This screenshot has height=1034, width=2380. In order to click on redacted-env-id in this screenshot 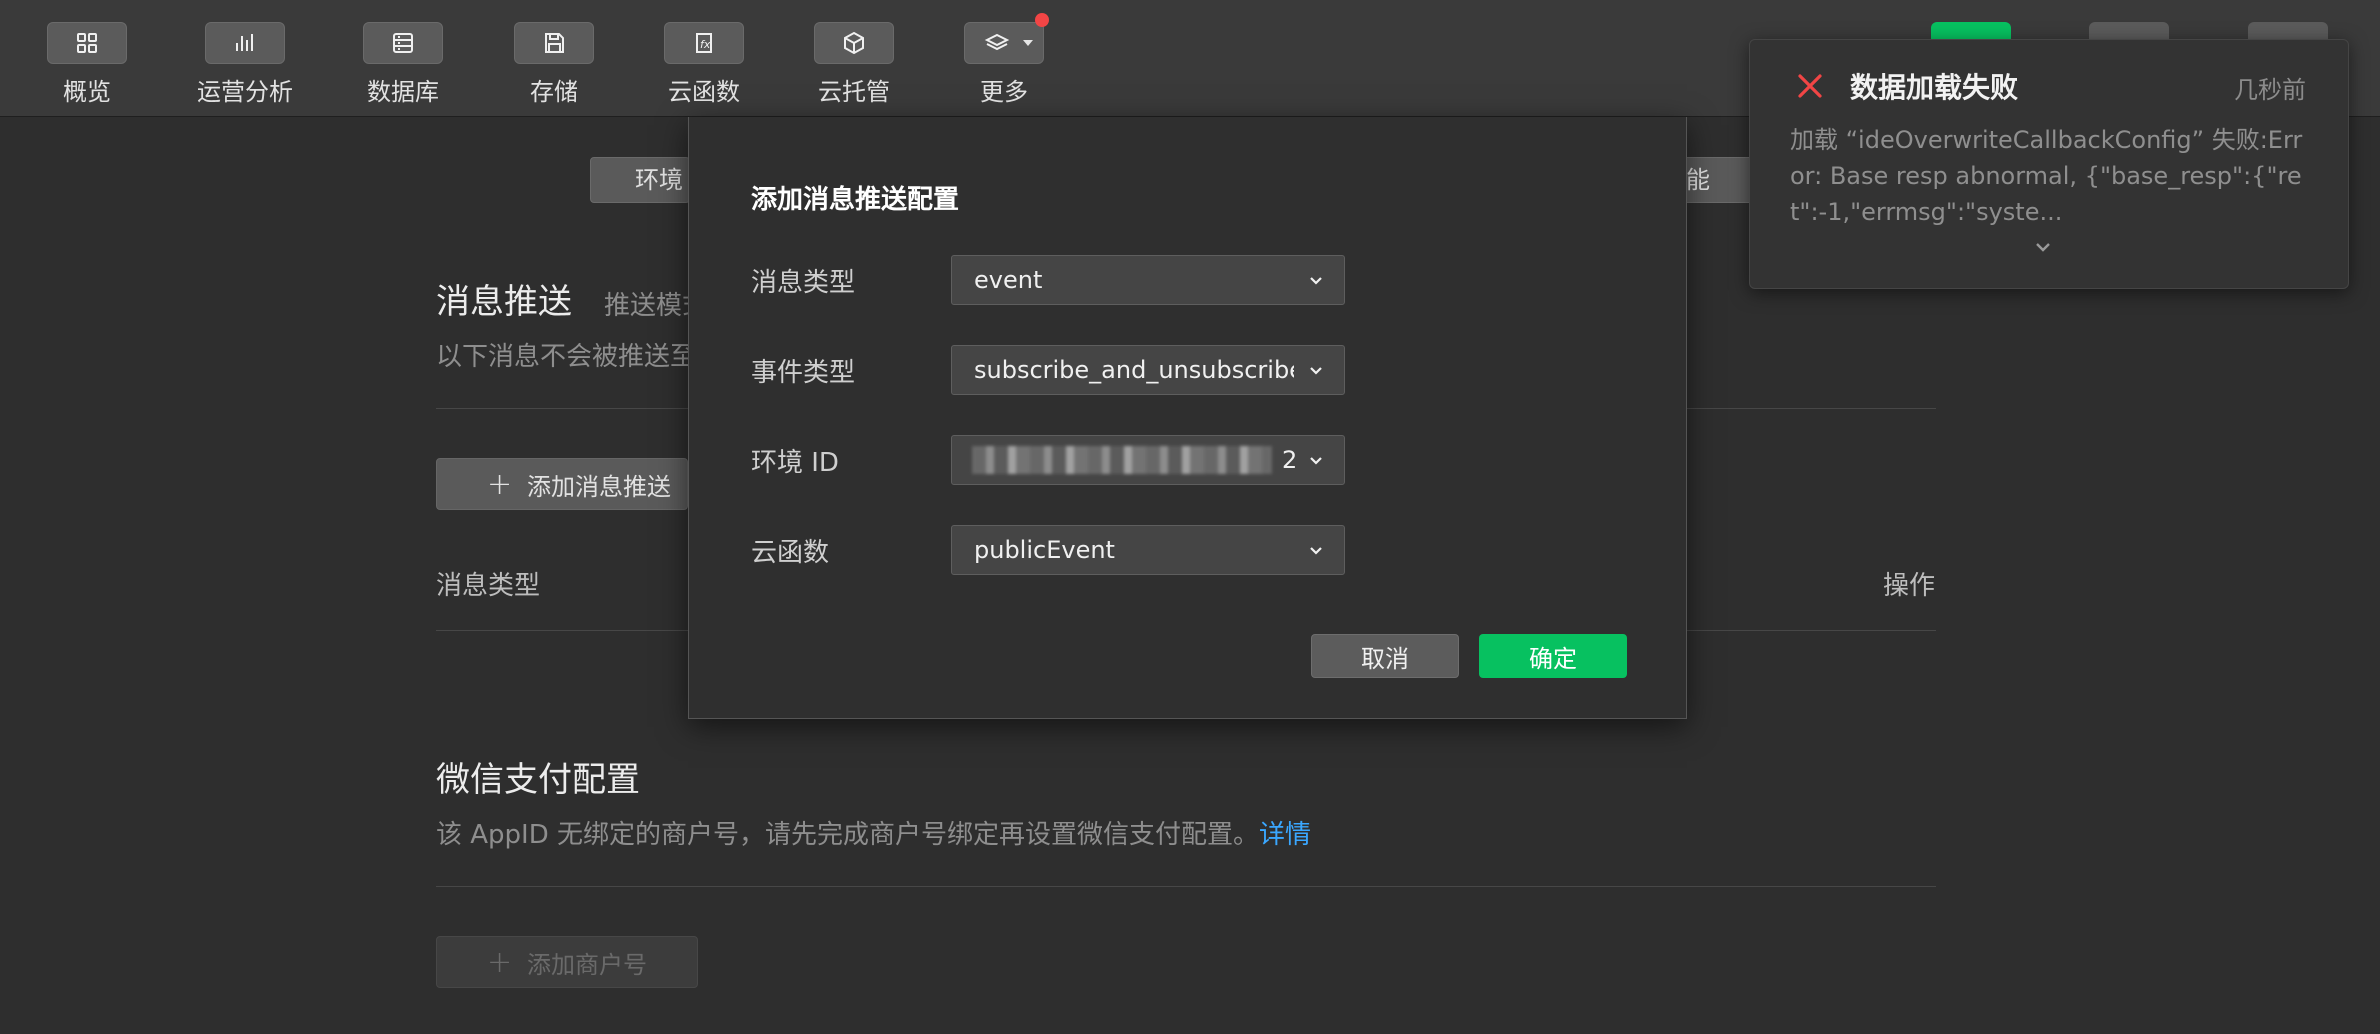, I will do `click(1122, 460)`.